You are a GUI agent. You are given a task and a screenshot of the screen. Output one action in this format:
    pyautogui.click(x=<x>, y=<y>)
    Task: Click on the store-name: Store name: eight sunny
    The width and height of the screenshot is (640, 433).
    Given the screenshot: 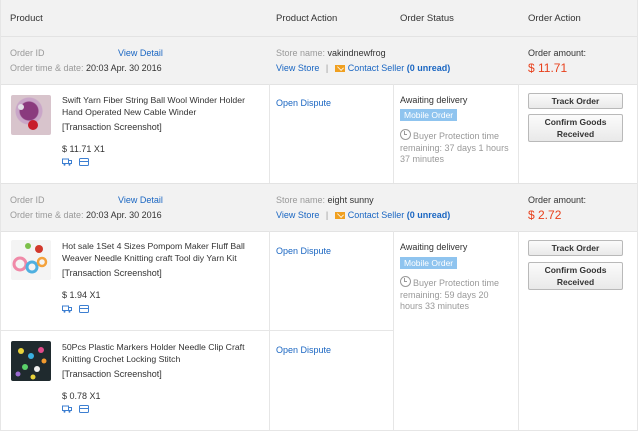 What is the action you would take?
    pyautogui.click(x=325, y=200)
    